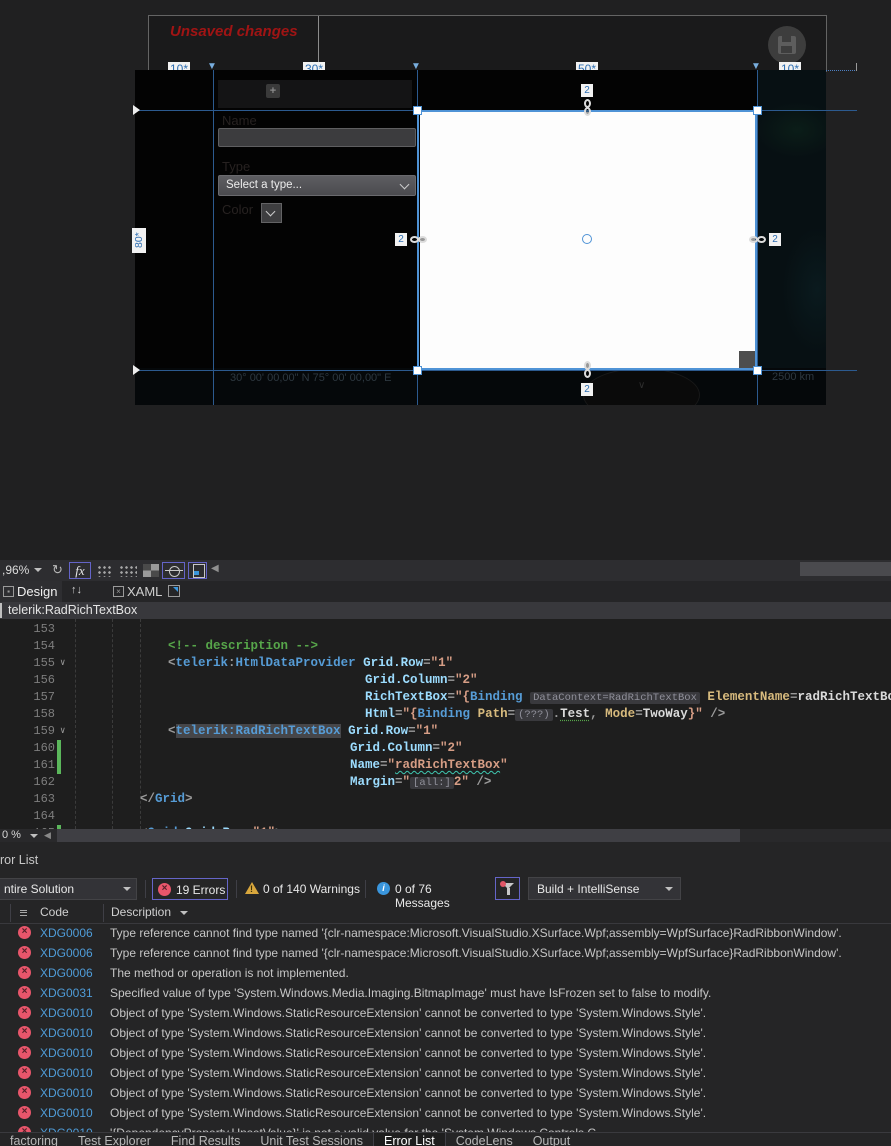 This screenshot has height=1146, width=891. Describe the element at coordinates (57, 570) in the screenshot. I see `refresh-icon: ↻` at that location.